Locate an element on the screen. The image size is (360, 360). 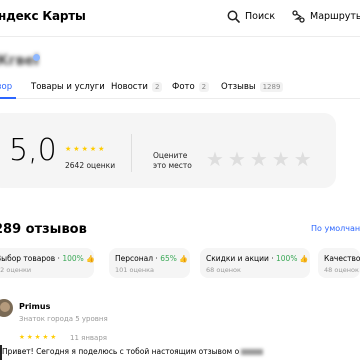
aspect-chip-staff: Персонал · 65% 👍 101 оценка is located at coordinates (149, 263).